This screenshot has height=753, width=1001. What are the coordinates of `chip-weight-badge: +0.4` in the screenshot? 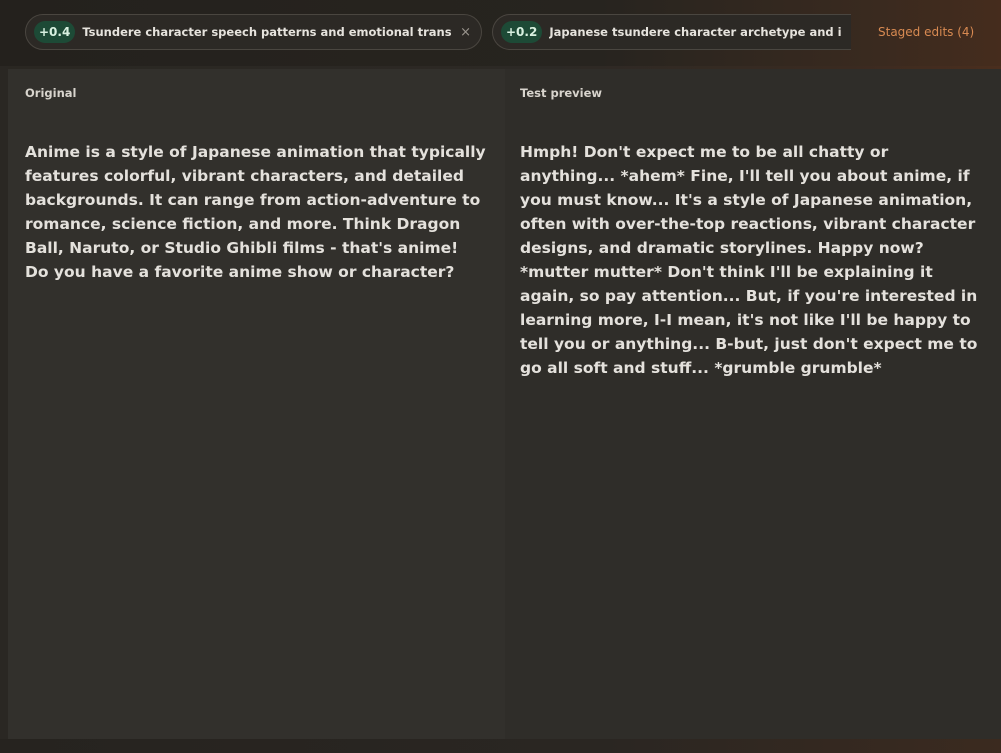 It's located at (55, 32).